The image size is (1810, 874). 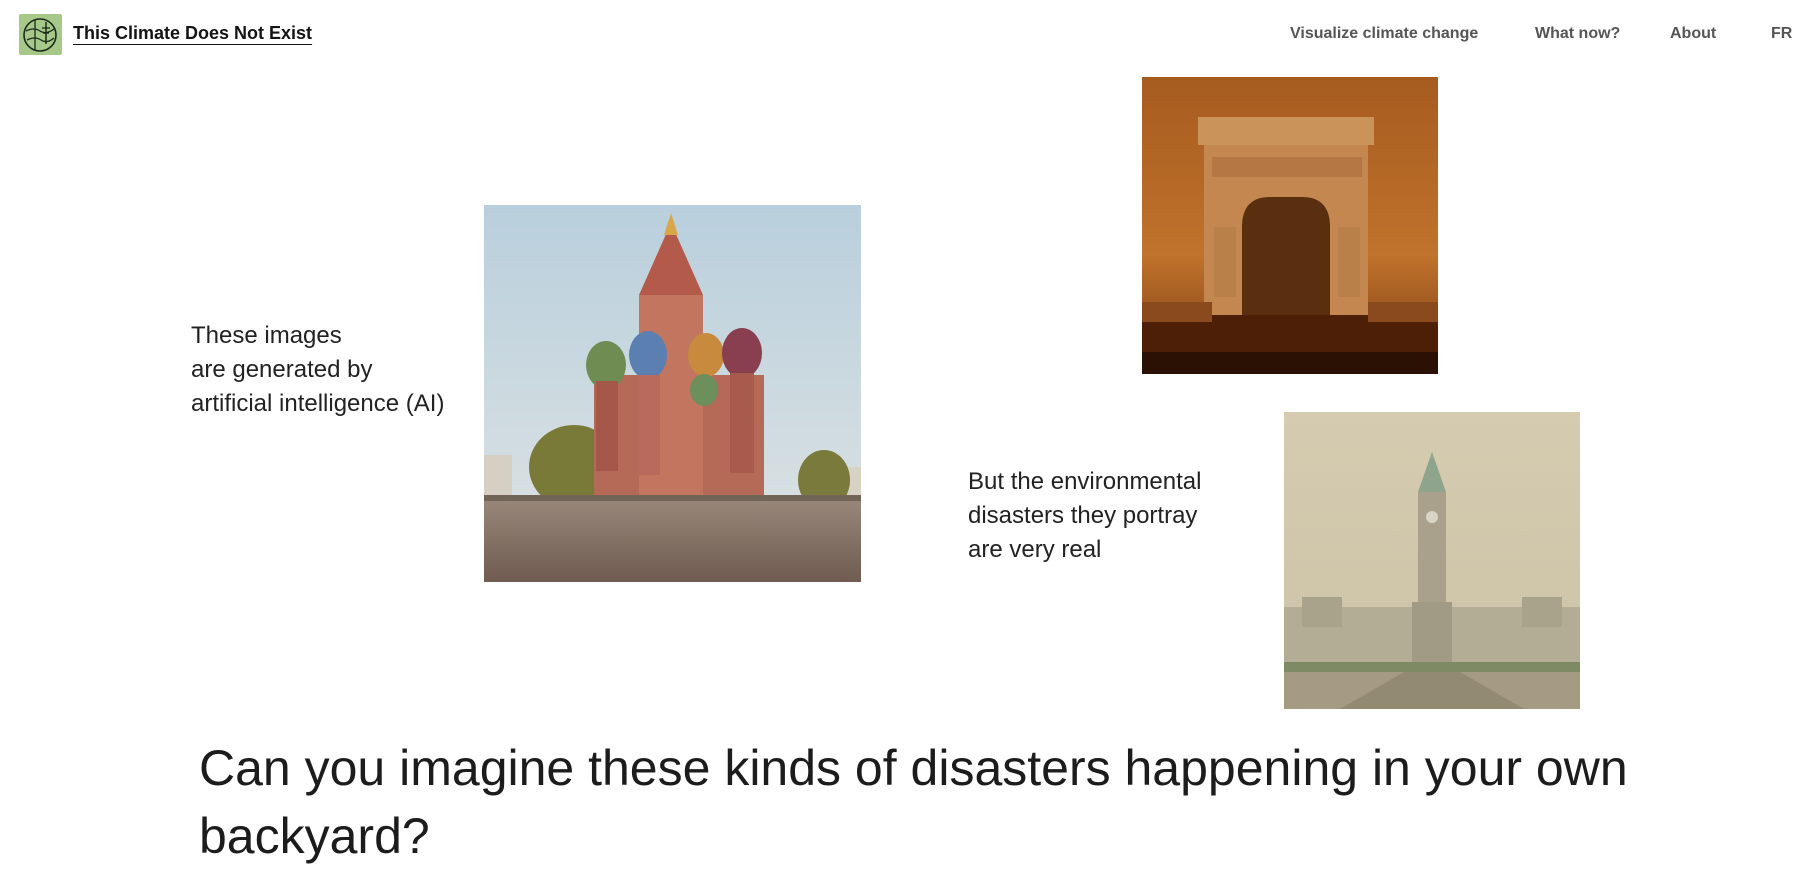 What do you see at coordinates (1693, 34) in the screenshot?
I see `nav-about: About` at bounding box center [1693, 34].